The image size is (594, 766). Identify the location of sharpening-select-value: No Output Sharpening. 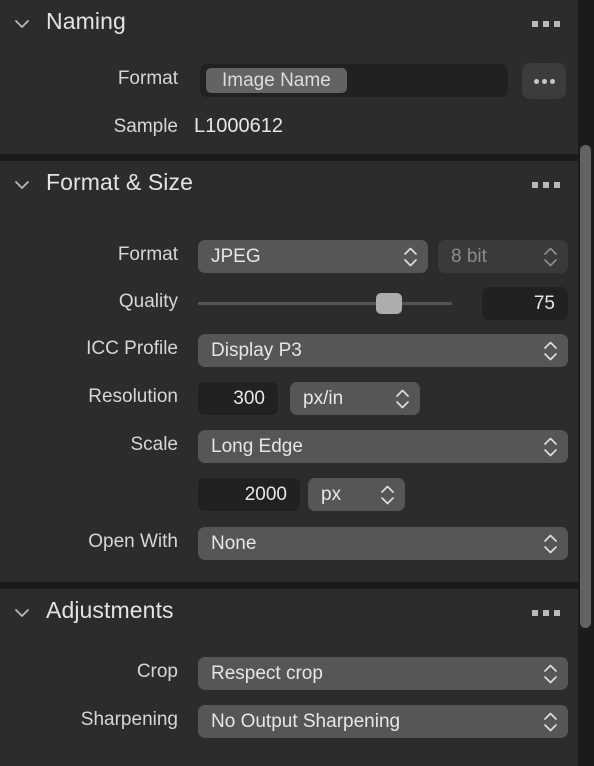
(306, 721).